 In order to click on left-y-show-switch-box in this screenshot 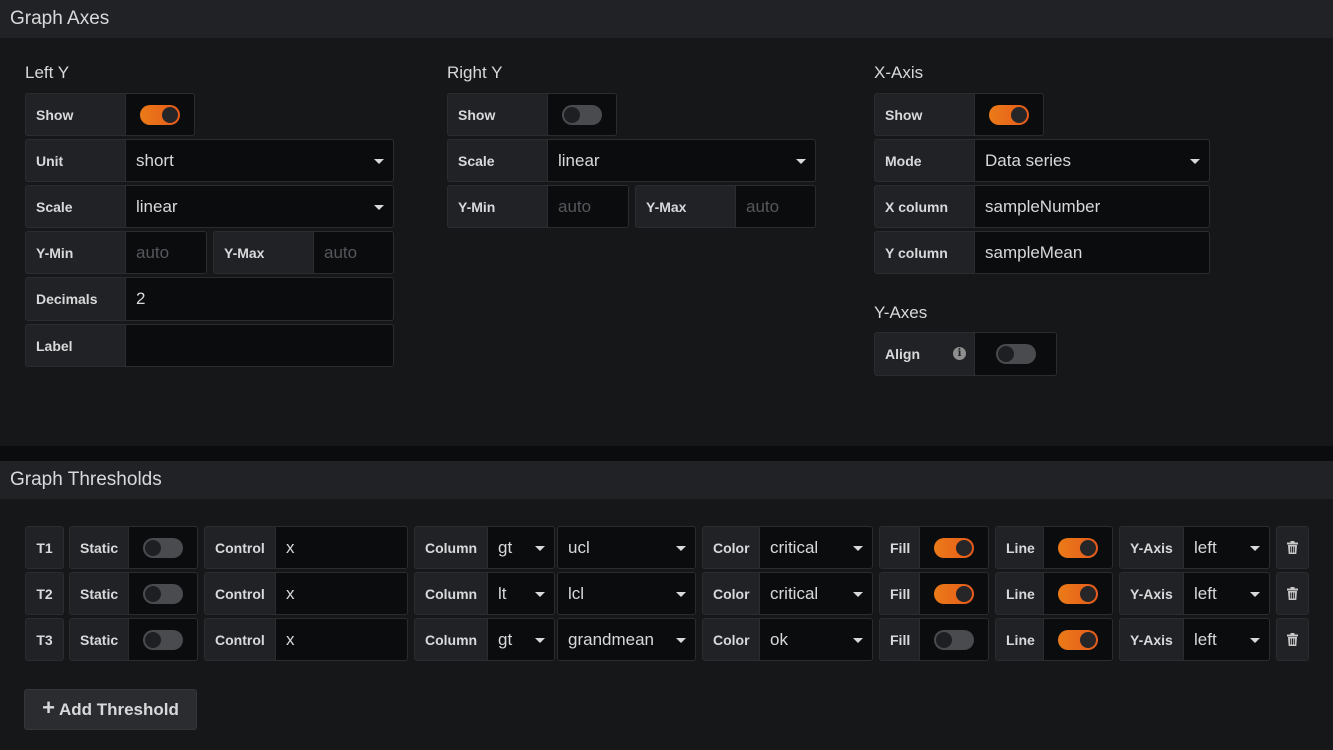, I will do `click(160, 114)`.